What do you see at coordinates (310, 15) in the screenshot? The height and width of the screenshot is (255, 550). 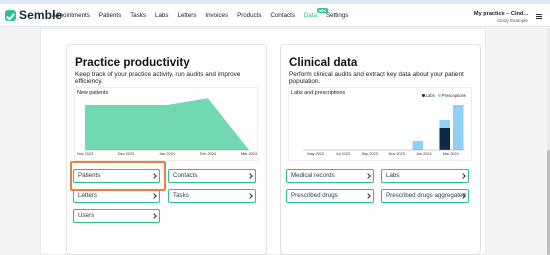 I see `nav-data-label: Data` at bounding box center [310, 15].